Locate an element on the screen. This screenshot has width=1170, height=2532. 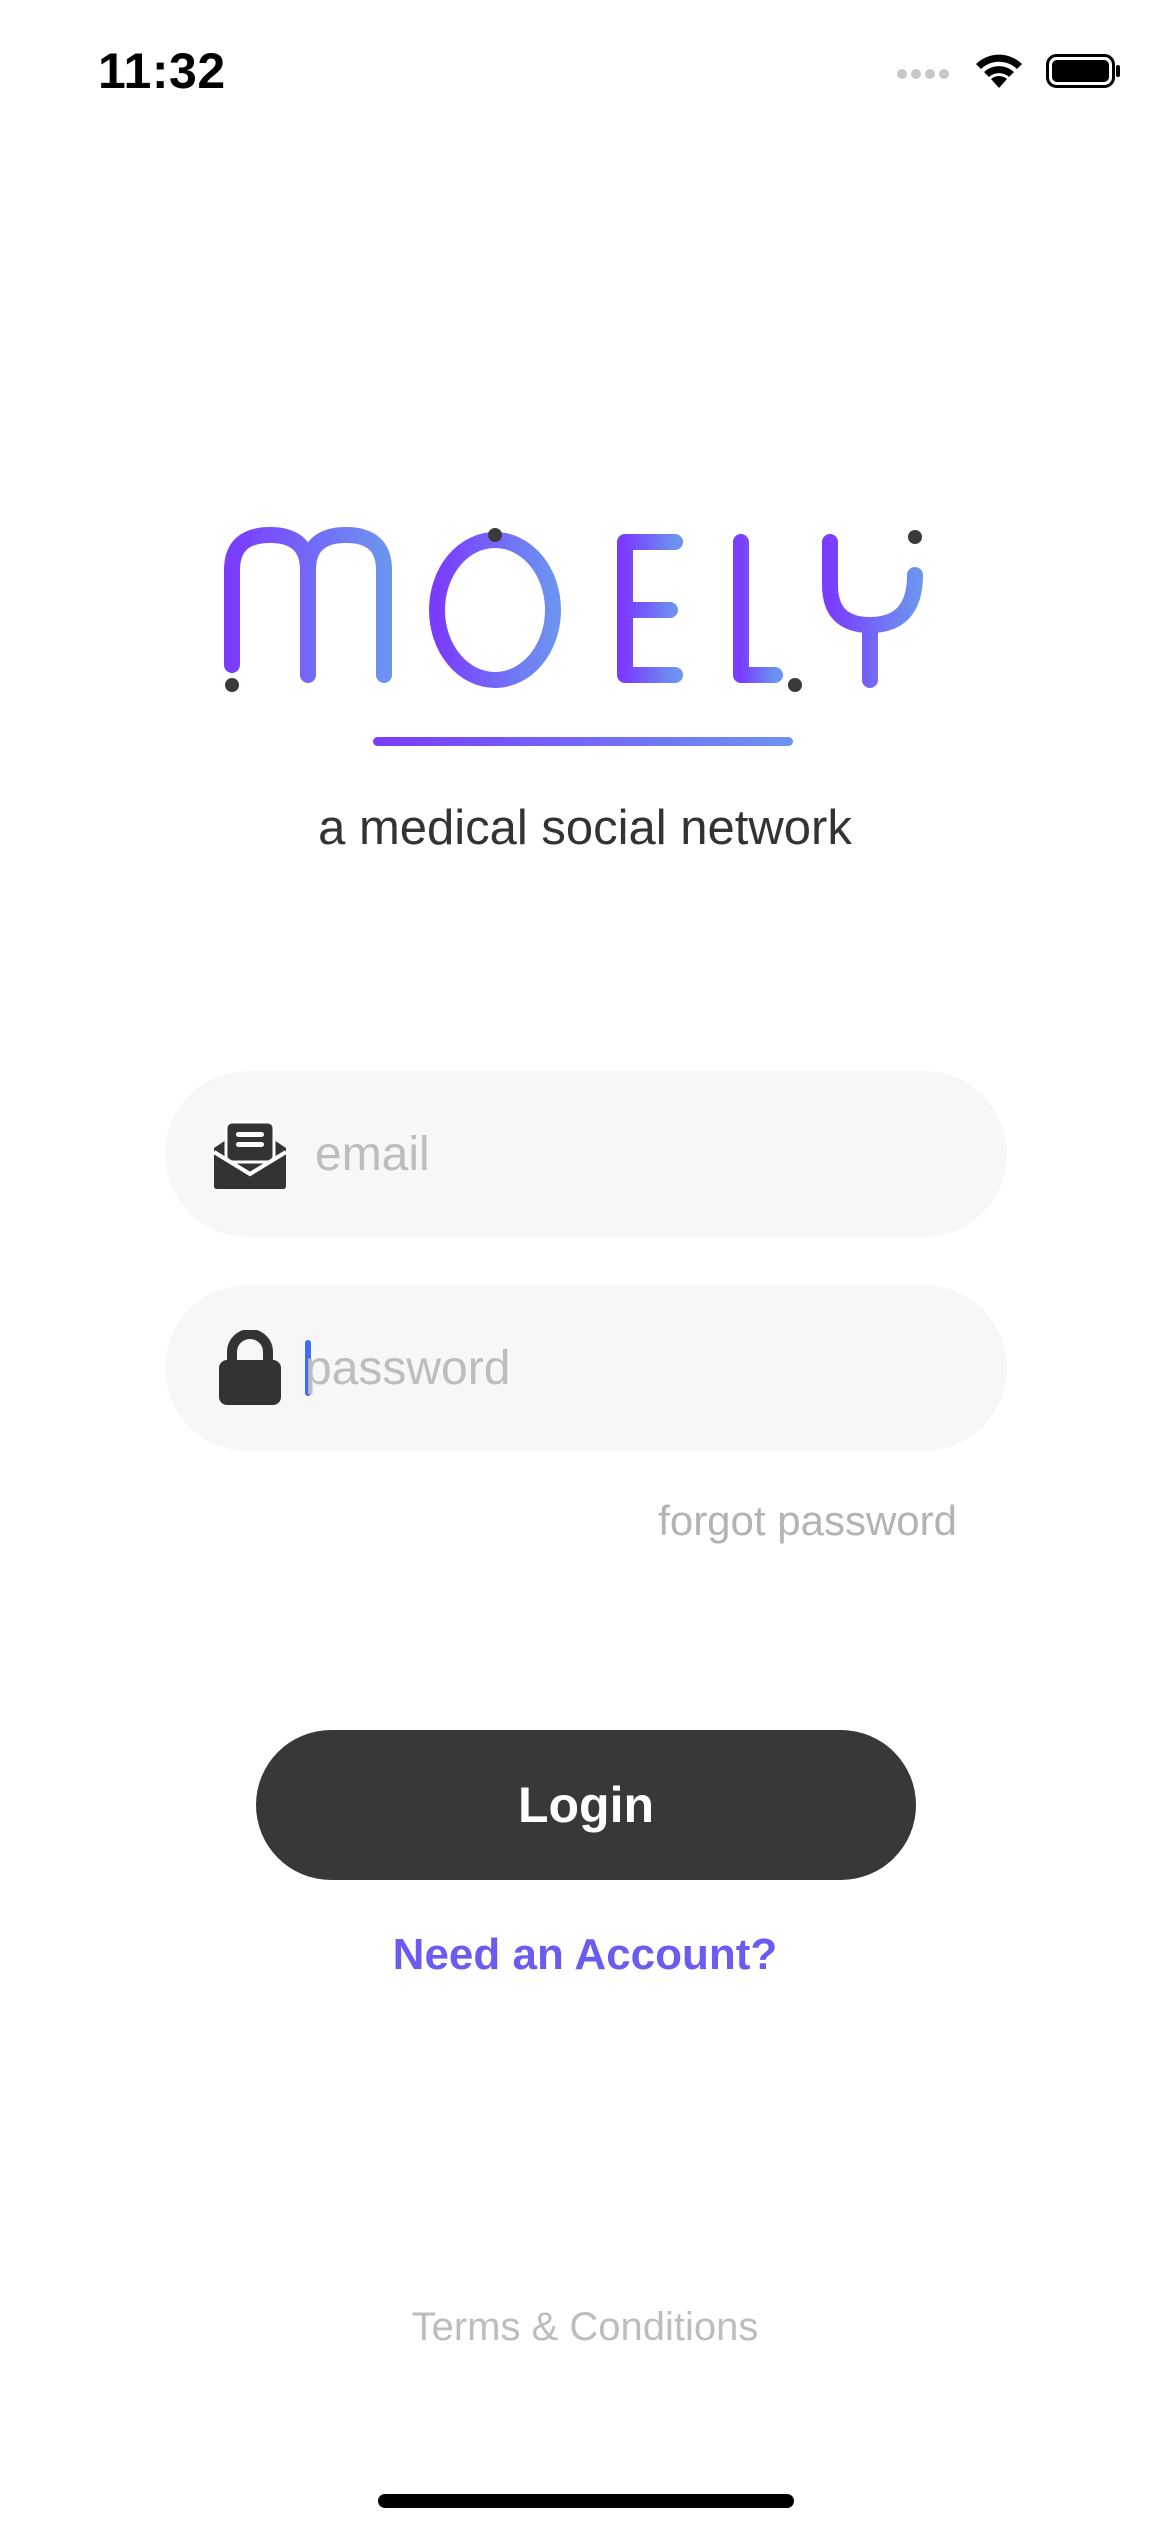
signal-icon is located at coordinates (924, 73).